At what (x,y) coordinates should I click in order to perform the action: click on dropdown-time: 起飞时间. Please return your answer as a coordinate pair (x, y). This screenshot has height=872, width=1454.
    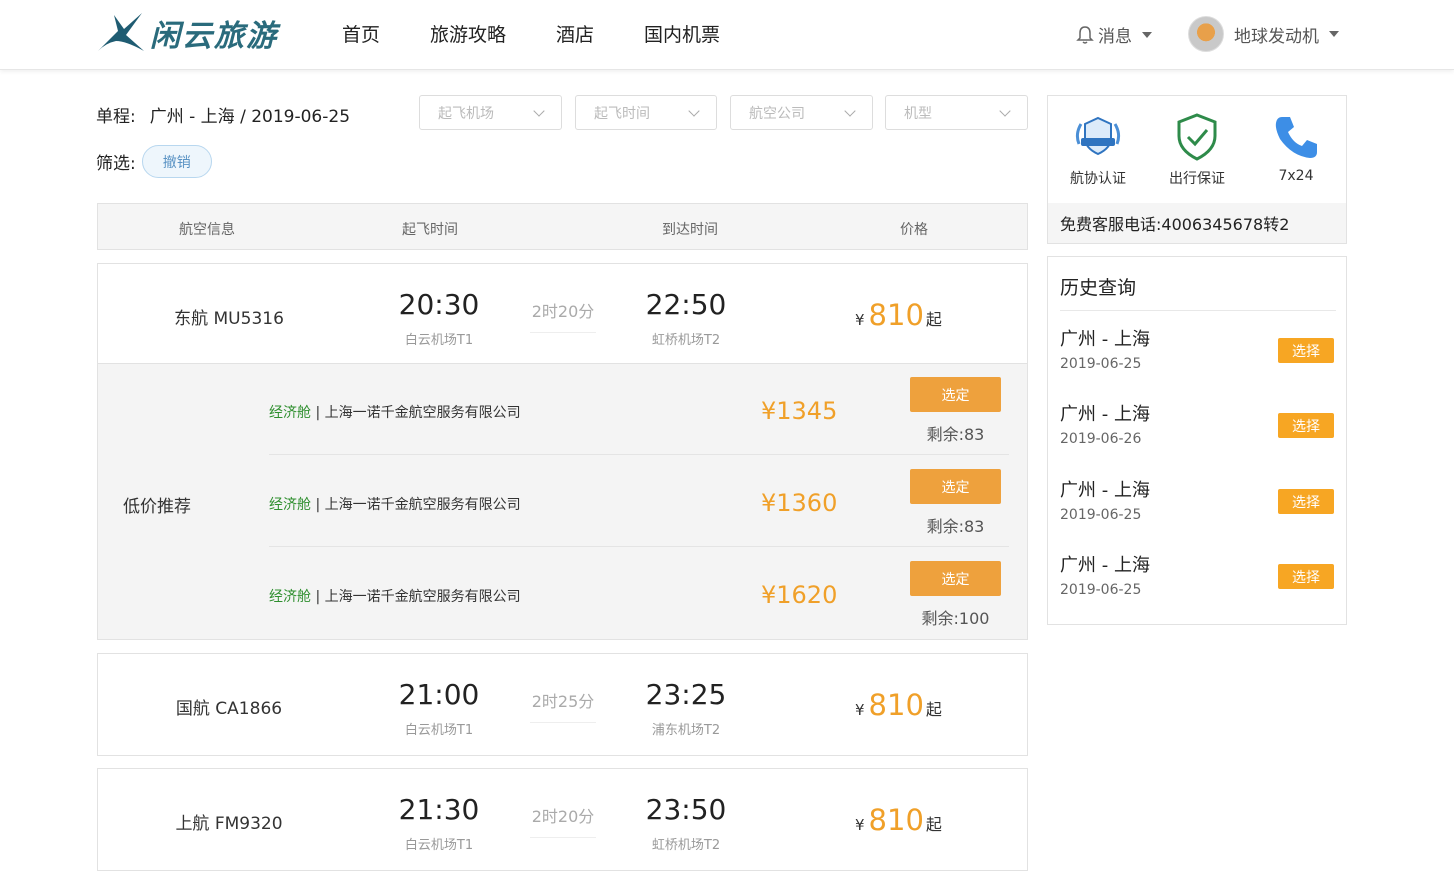
    Looking at the image, I should click on (646, 112).